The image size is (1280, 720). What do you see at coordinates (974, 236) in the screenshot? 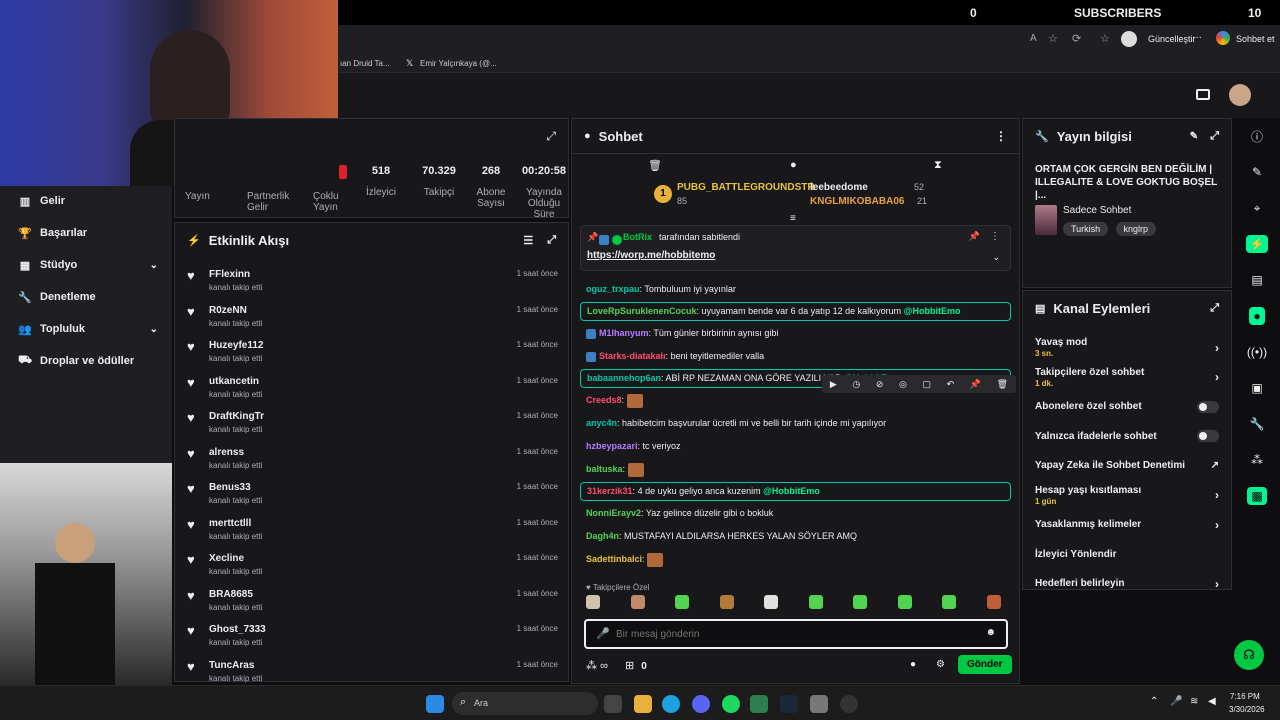
I see `unpin-icon: 📌` at bounding box center [974, 236].